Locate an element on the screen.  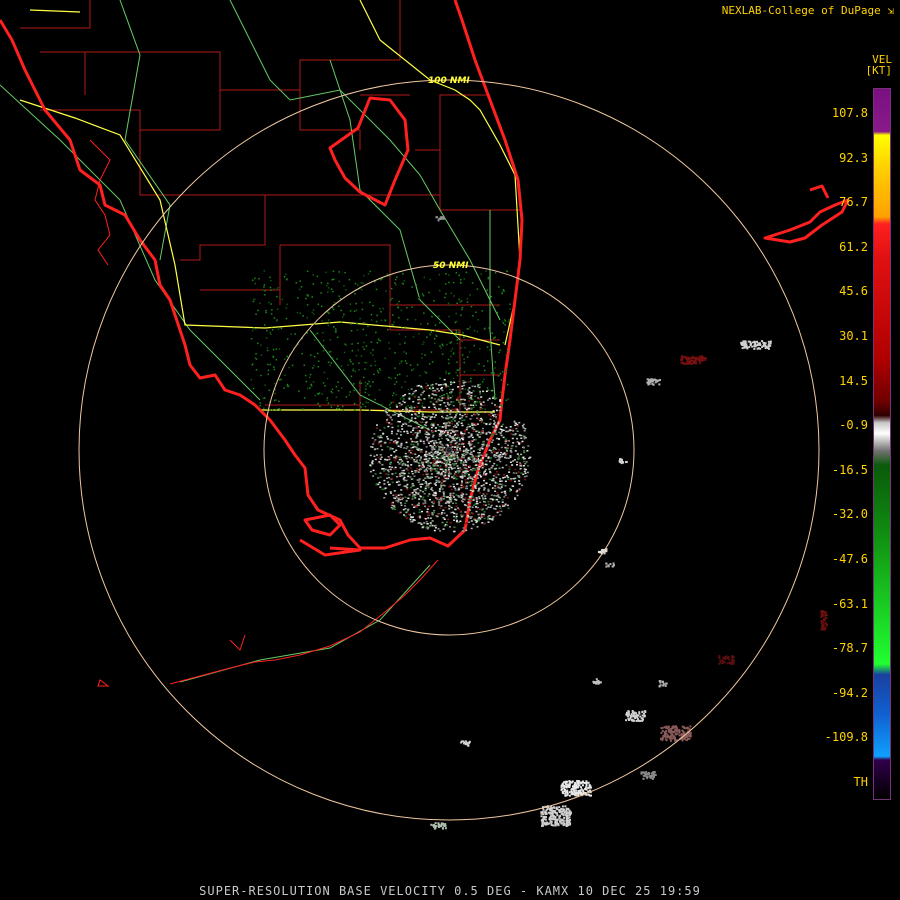
legend-tick: 61.2 is located at coordinates (853, 246).